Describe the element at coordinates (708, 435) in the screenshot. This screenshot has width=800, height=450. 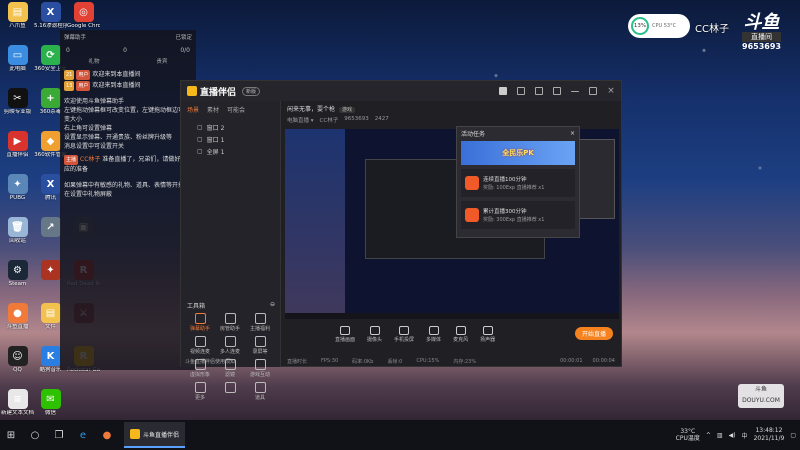
I see `chevron-up-icon: ^` at that location.